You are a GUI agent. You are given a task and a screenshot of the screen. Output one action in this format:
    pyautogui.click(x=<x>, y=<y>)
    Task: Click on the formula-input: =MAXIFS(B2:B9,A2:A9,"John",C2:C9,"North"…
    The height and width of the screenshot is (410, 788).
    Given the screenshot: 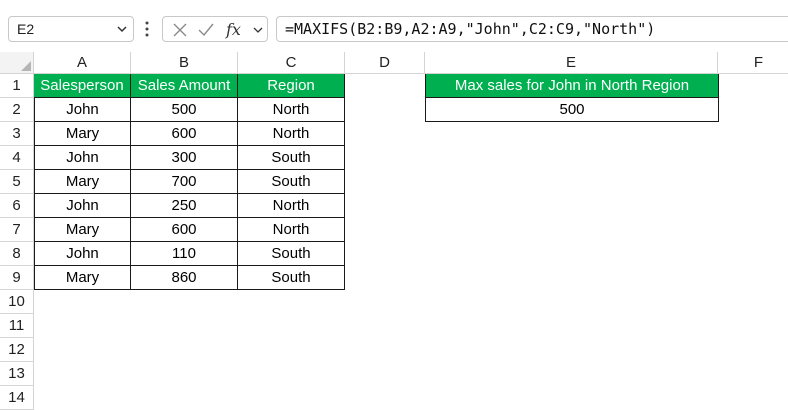 What is the action you would take?
    pyautogui.click(x=532, y=29)
    